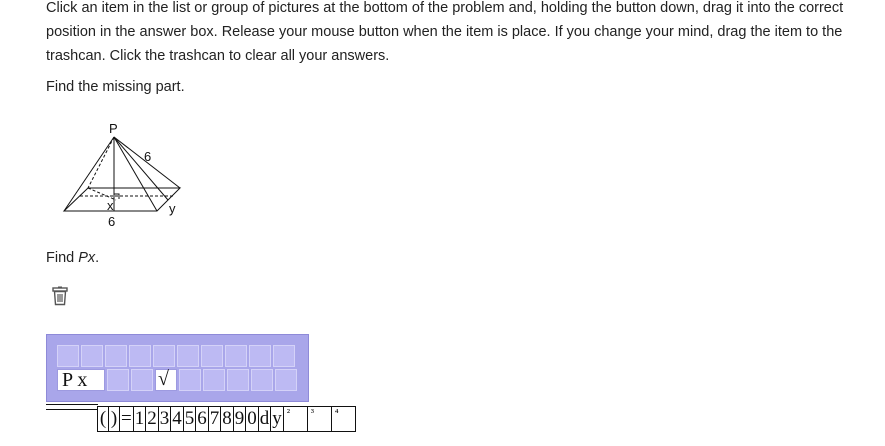  Describe the element at coordinates (60, 296) in the screenshot. I see `trashcan-icon` at that location.